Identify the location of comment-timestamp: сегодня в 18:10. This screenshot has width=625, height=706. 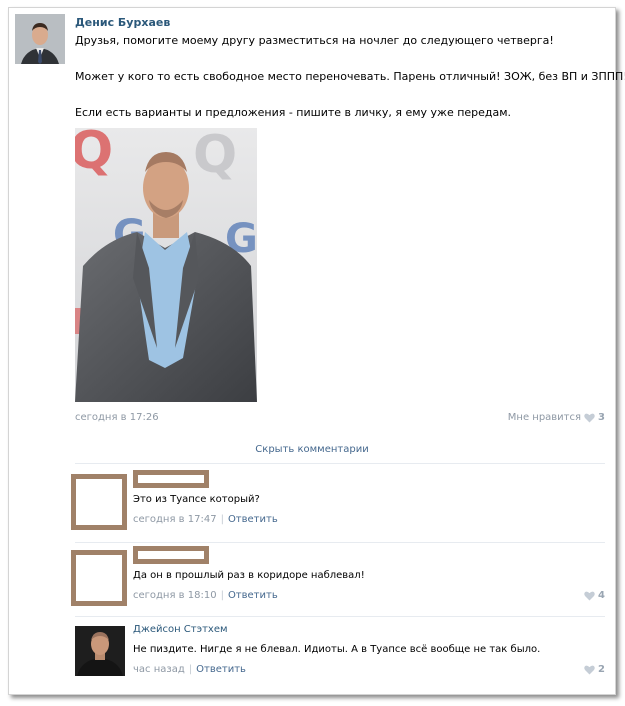
(175, 595).